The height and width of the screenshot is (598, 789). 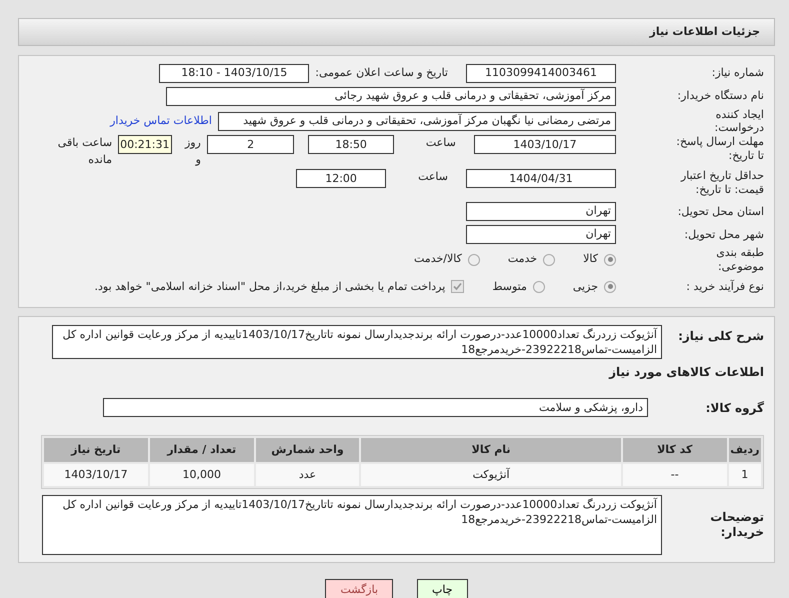 I want to click on print-button: چاپ, so click(x=442, y=588).